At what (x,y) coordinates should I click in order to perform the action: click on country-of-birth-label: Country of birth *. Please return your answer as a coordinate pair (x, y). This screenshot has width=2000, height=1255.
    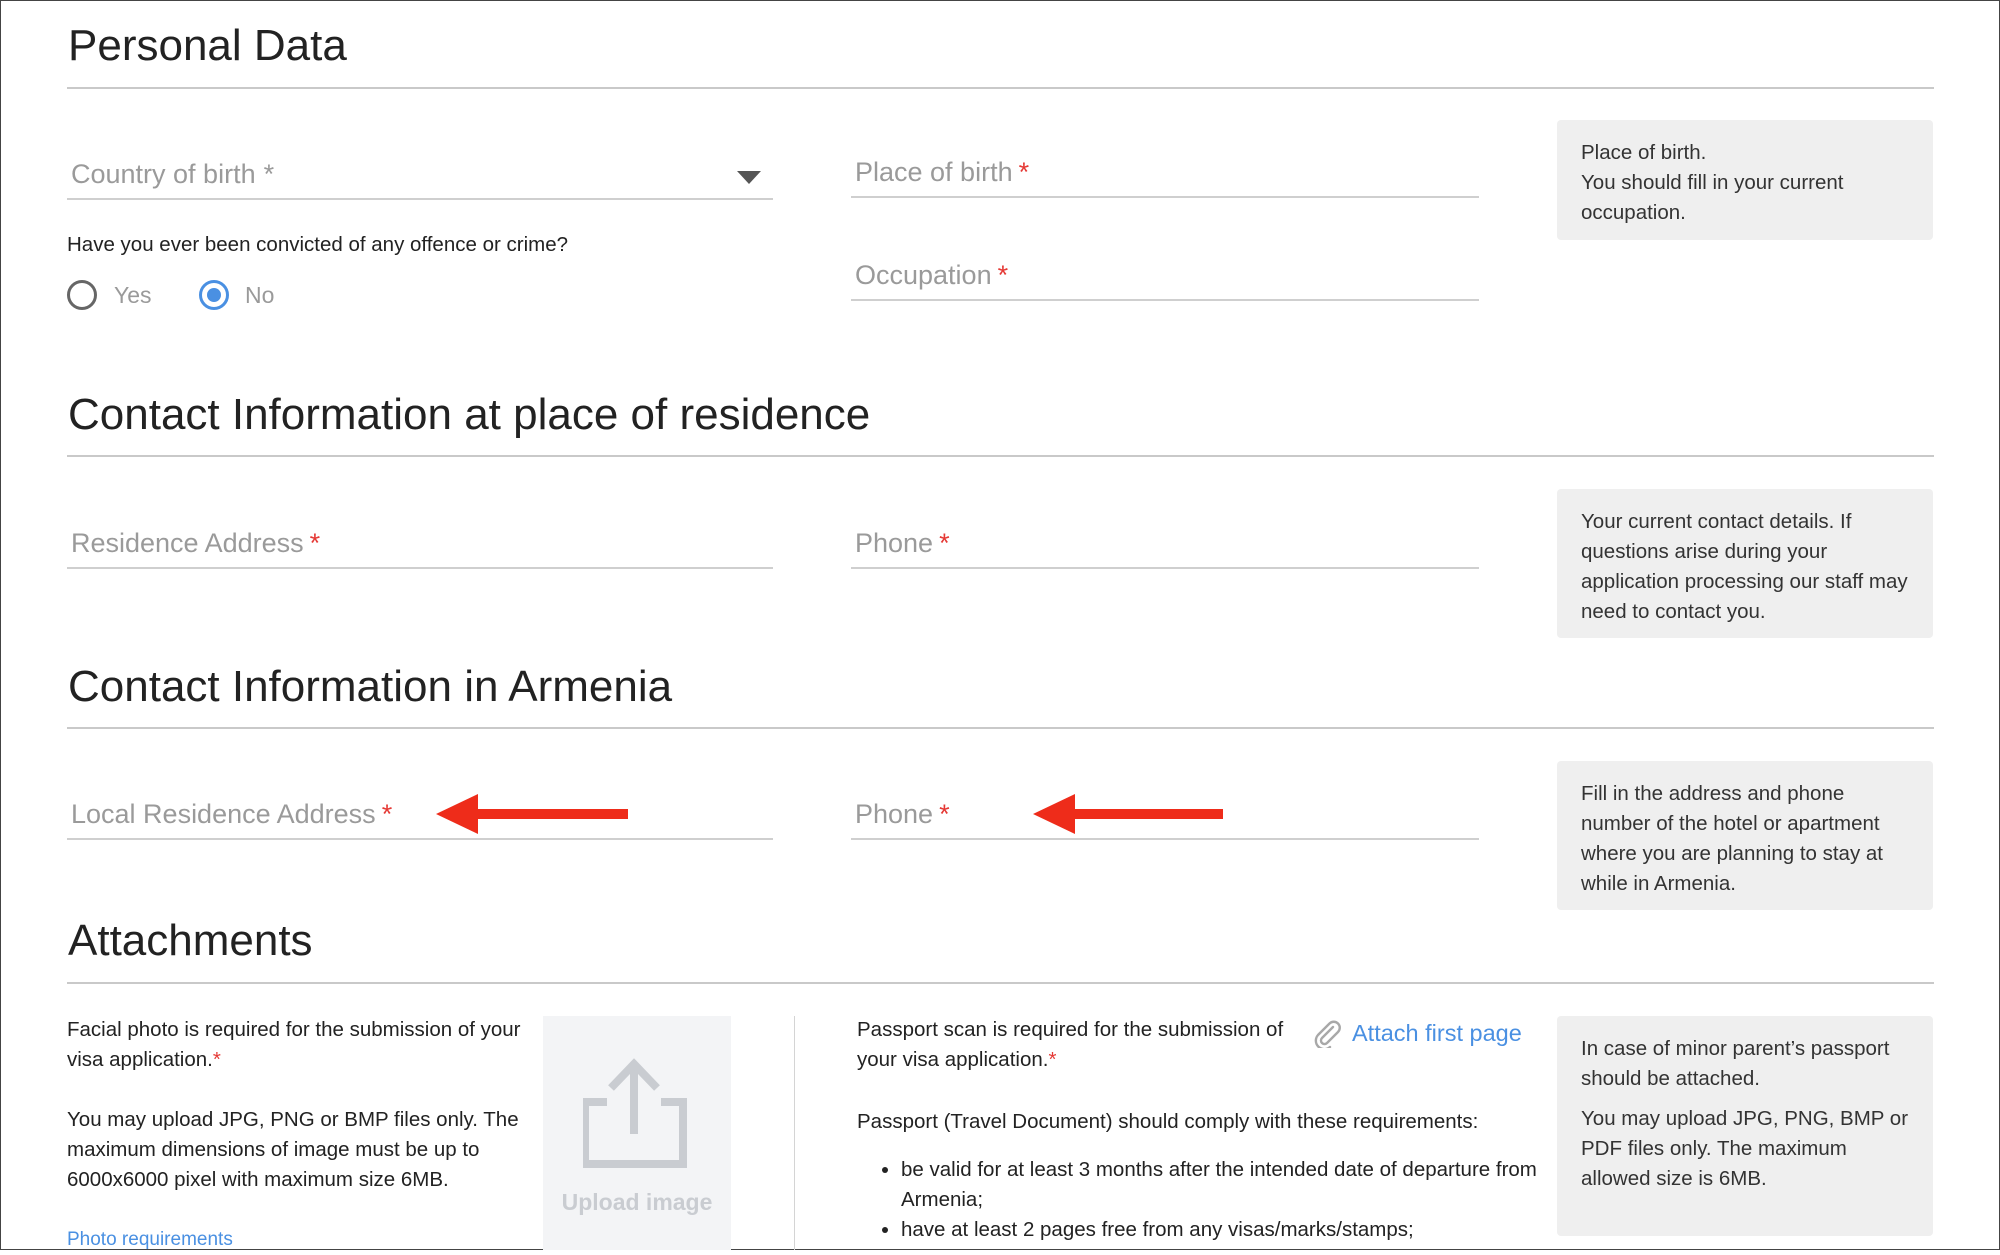
    Looking at the image, I should click on (173, 174).